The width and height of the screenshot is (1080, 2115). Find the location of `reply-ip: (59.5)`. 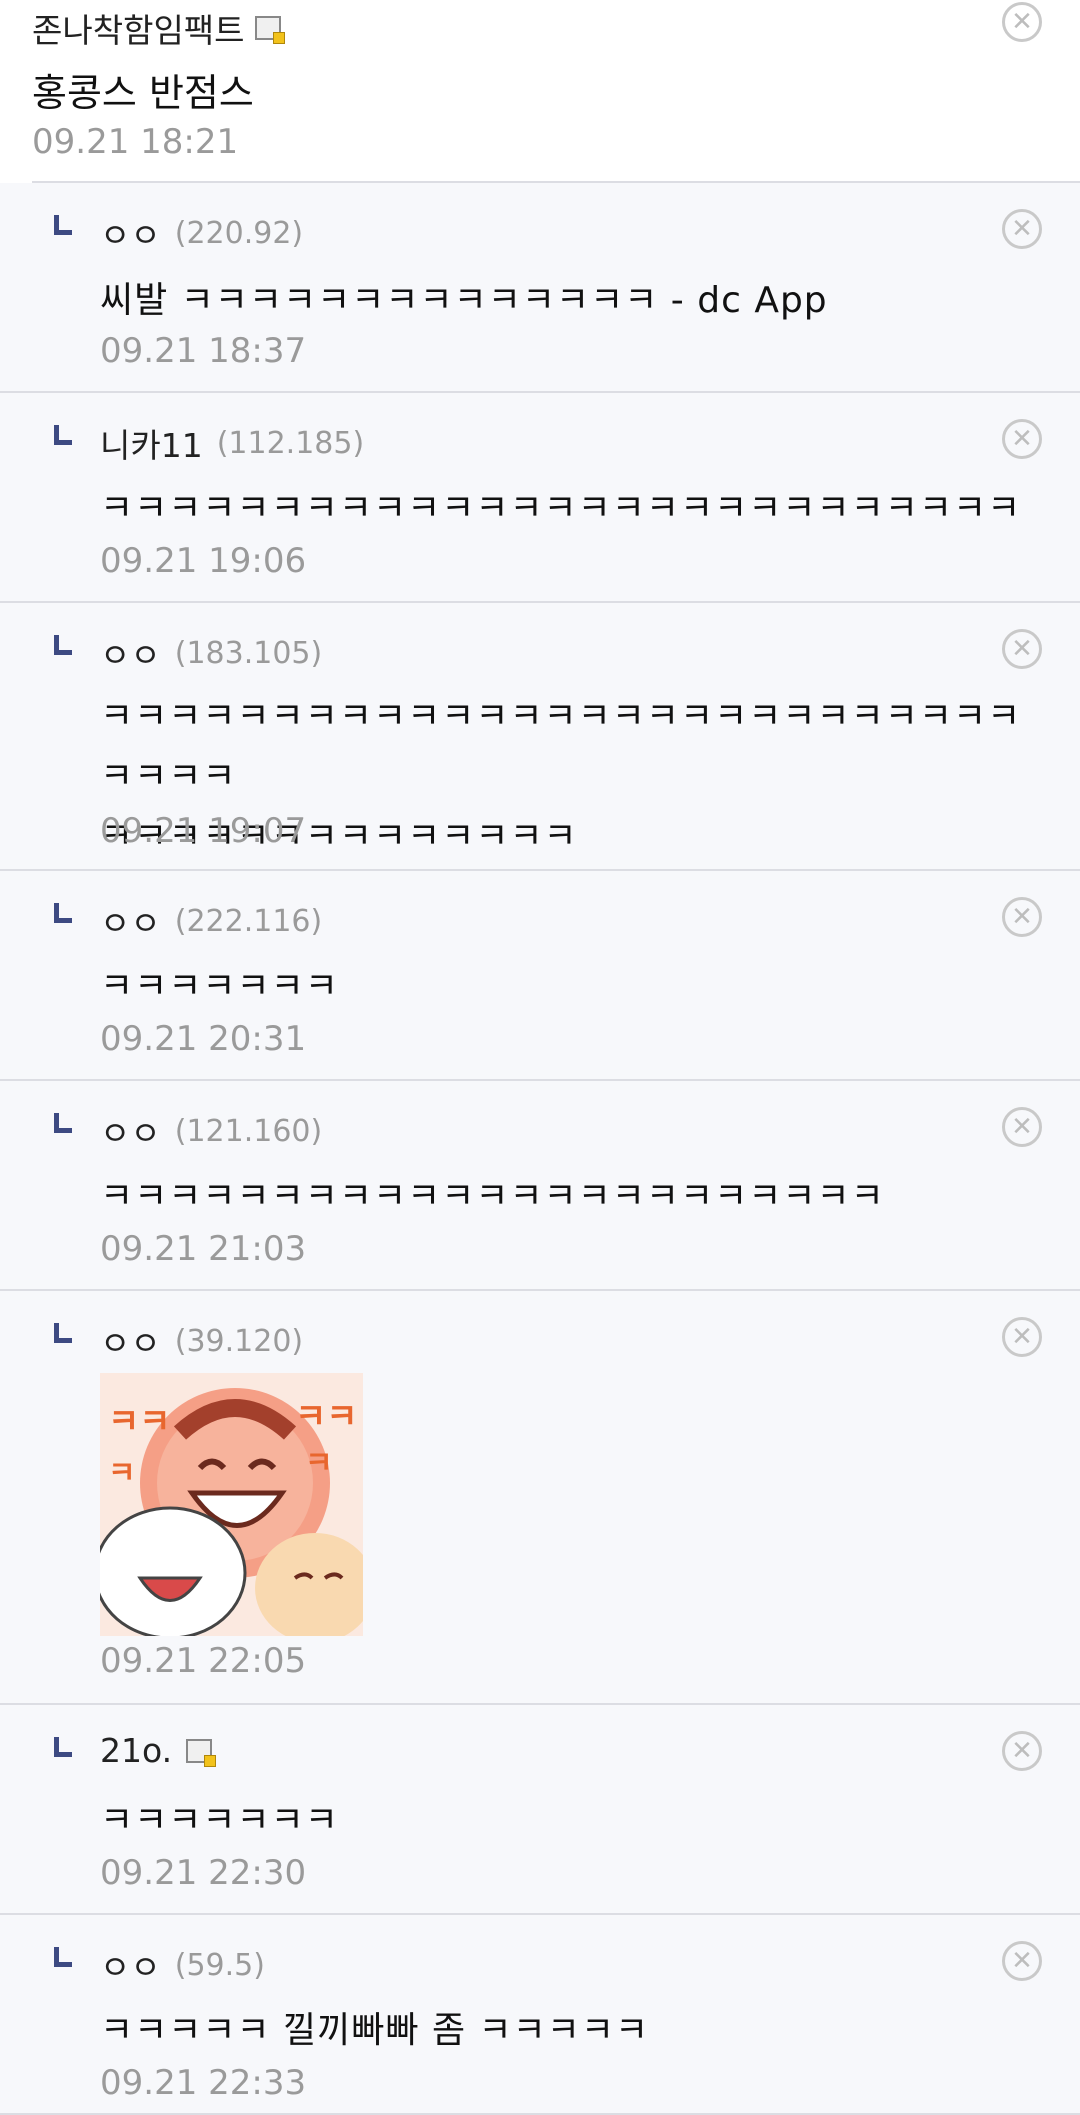

reply-ip: (59.5) is located at coordinates (219, 1965).